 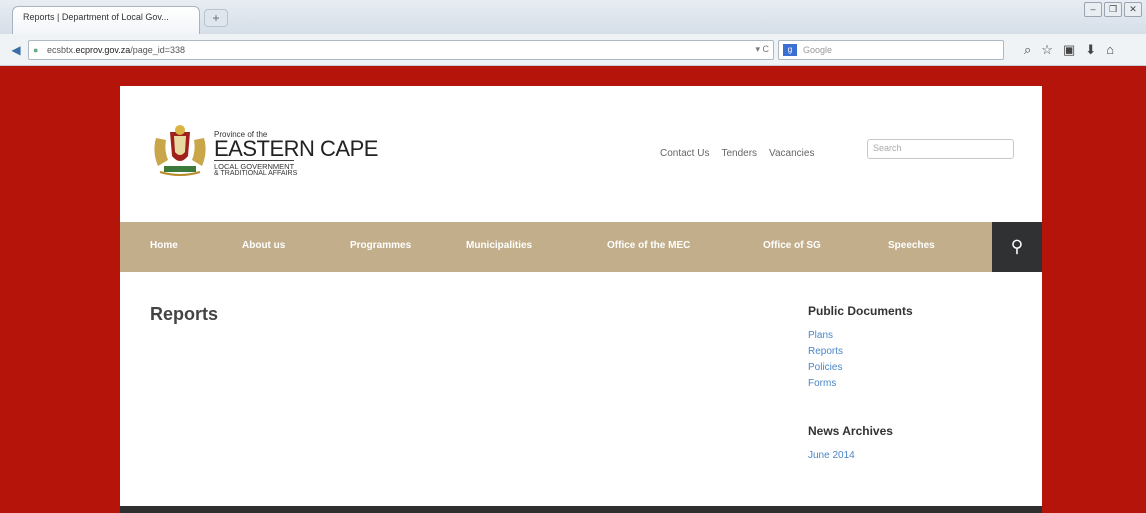 What do you see at coordinates (792, 245) in the screenshot?
I see `nav-item-office-of-sg: Office of SG` at bounding box center [792, 245].